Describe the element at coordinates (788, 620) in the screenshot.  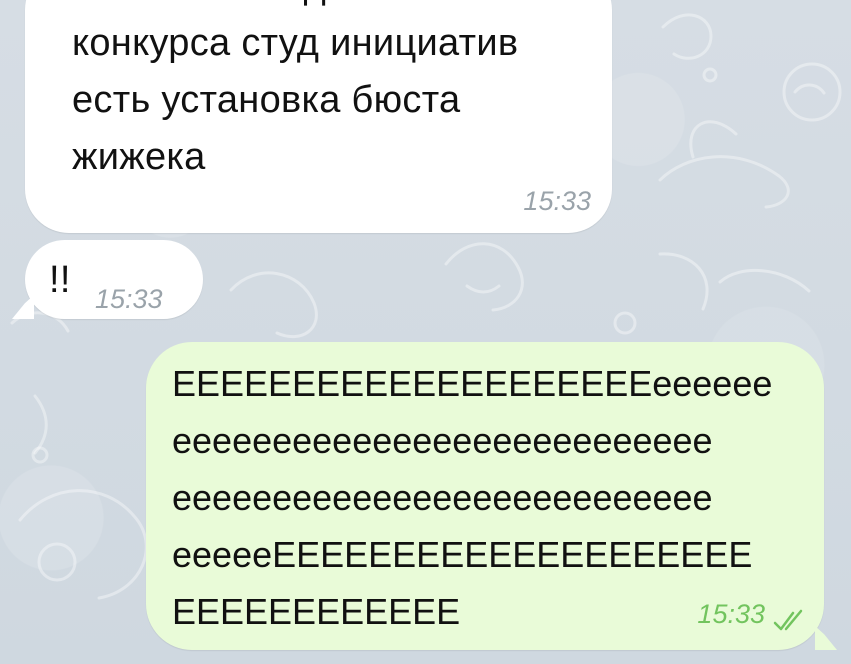
I see `double-check-icon` at that location.